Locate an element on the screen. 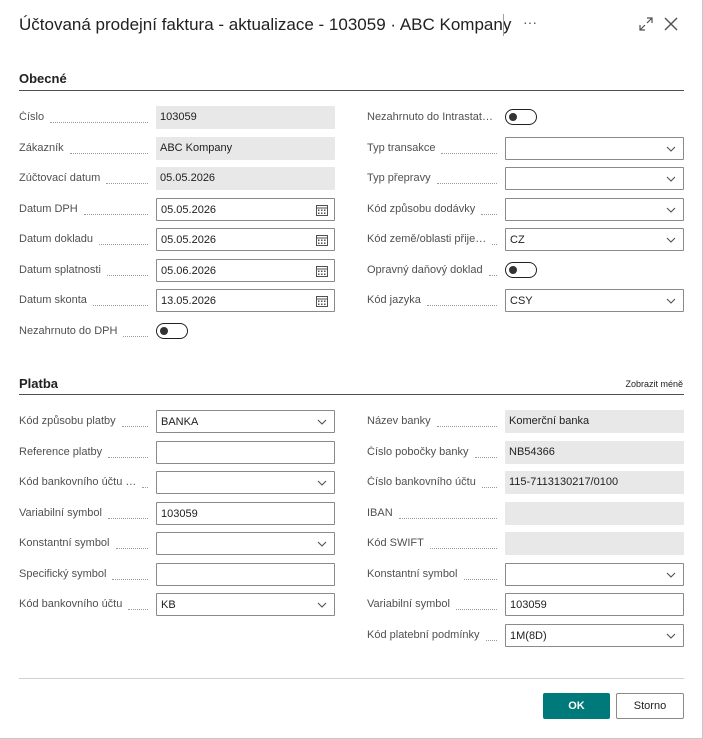  field-zakaznik: Zákazník ABC Kompany is located at coordinates (177, 148).